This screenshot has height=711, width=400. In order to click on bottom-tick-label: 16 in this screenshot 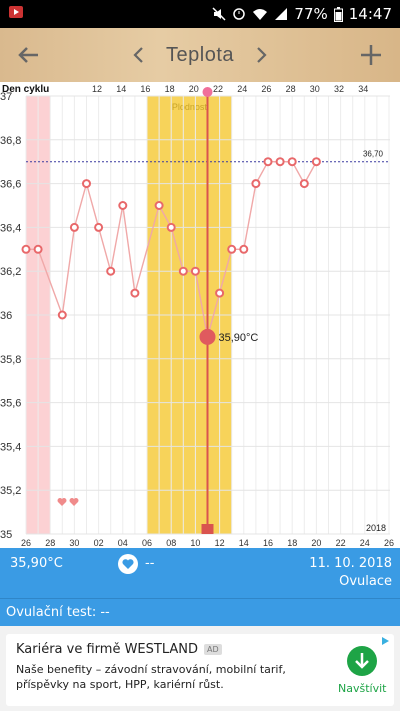, I will do `click(268, 543)`.